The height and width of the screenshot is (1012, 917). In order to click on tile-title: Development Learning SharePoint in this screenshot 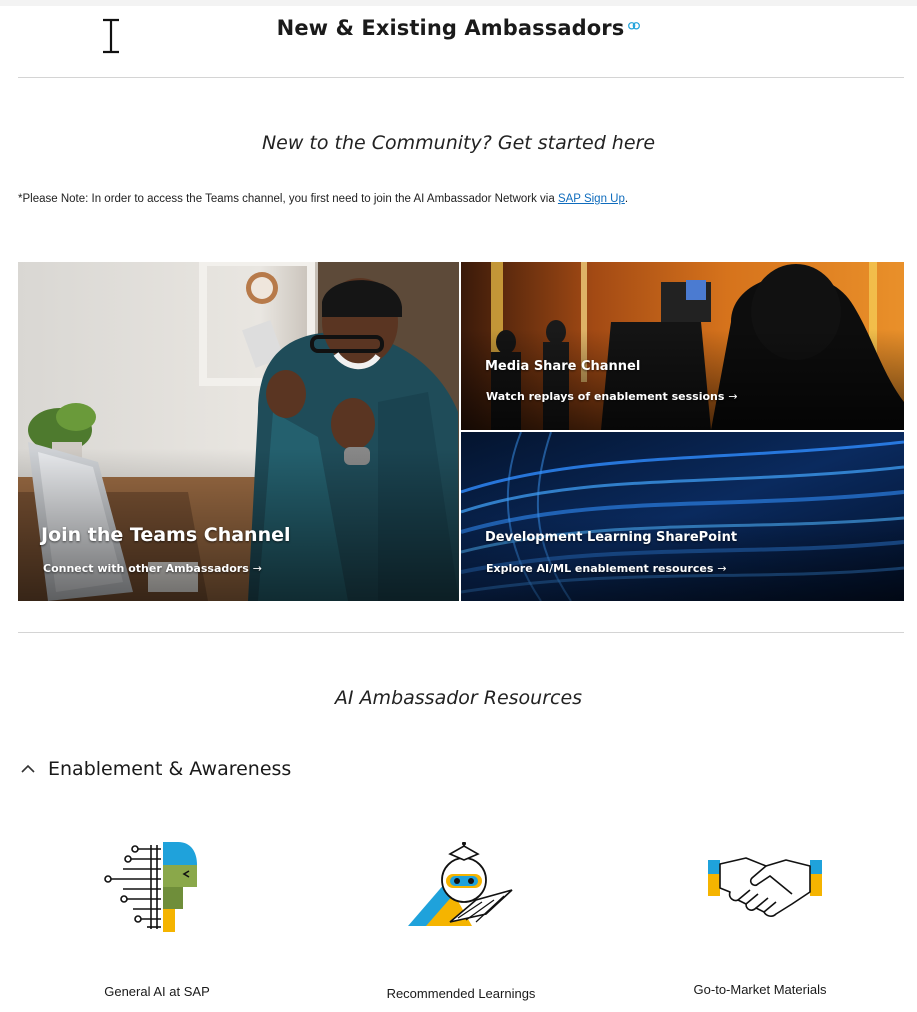, I will do `click(611, 537)`.